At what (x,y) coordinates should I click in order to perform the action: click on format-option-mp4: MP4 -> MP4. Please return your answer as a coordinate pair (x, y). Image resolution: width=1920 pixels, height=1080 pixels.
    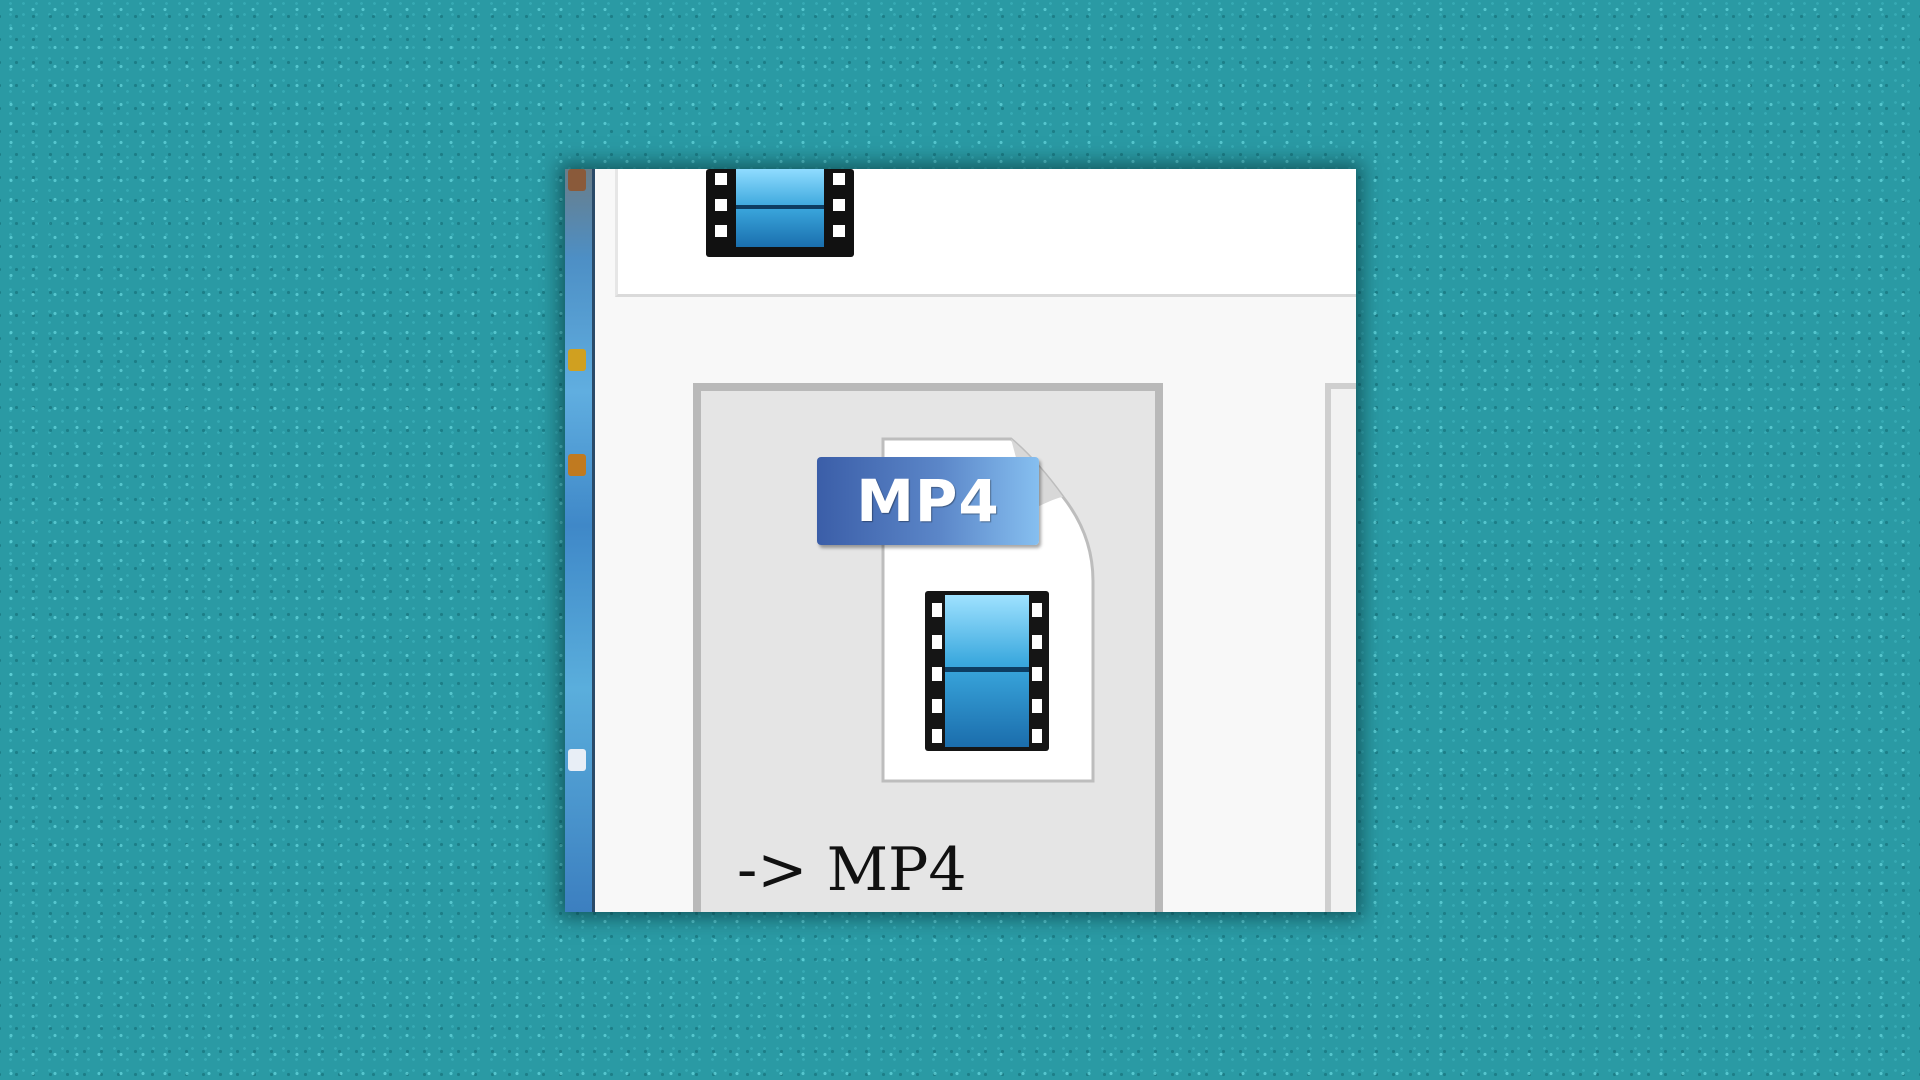
    Looking at the image, I should click on (928, 647).